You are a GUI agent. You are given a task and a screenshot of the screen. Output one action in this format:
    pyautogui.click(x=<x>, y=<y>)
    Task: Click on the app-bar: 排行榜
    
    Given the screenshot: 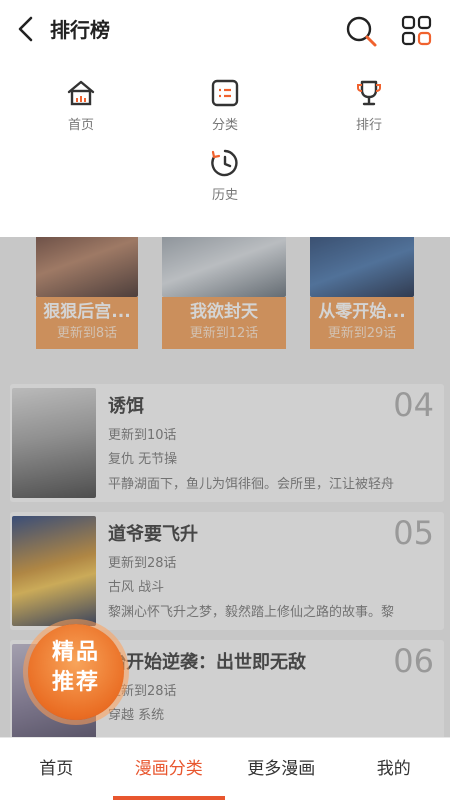 What is the action you would take?
    pyautogui.click(x=225, y=29)
    